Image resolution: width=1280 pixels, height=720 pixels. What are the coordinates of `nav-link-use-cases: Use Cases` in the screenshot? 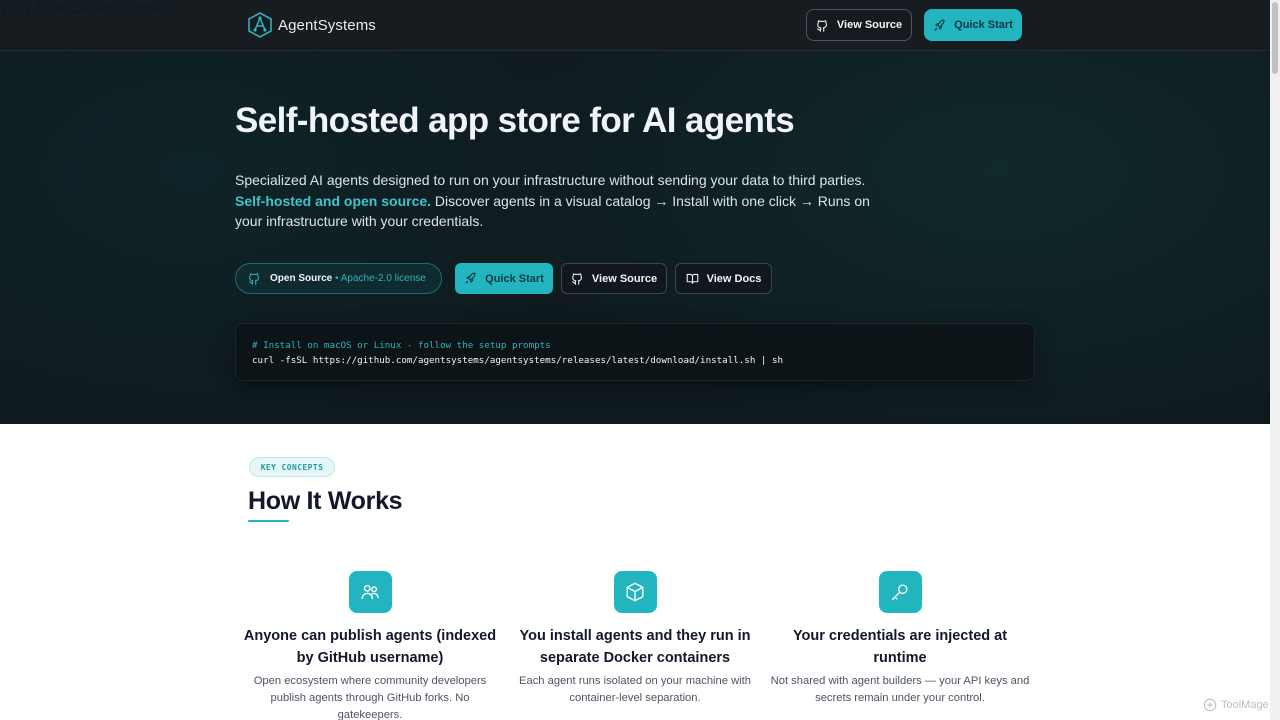 It's located at (75, 8).